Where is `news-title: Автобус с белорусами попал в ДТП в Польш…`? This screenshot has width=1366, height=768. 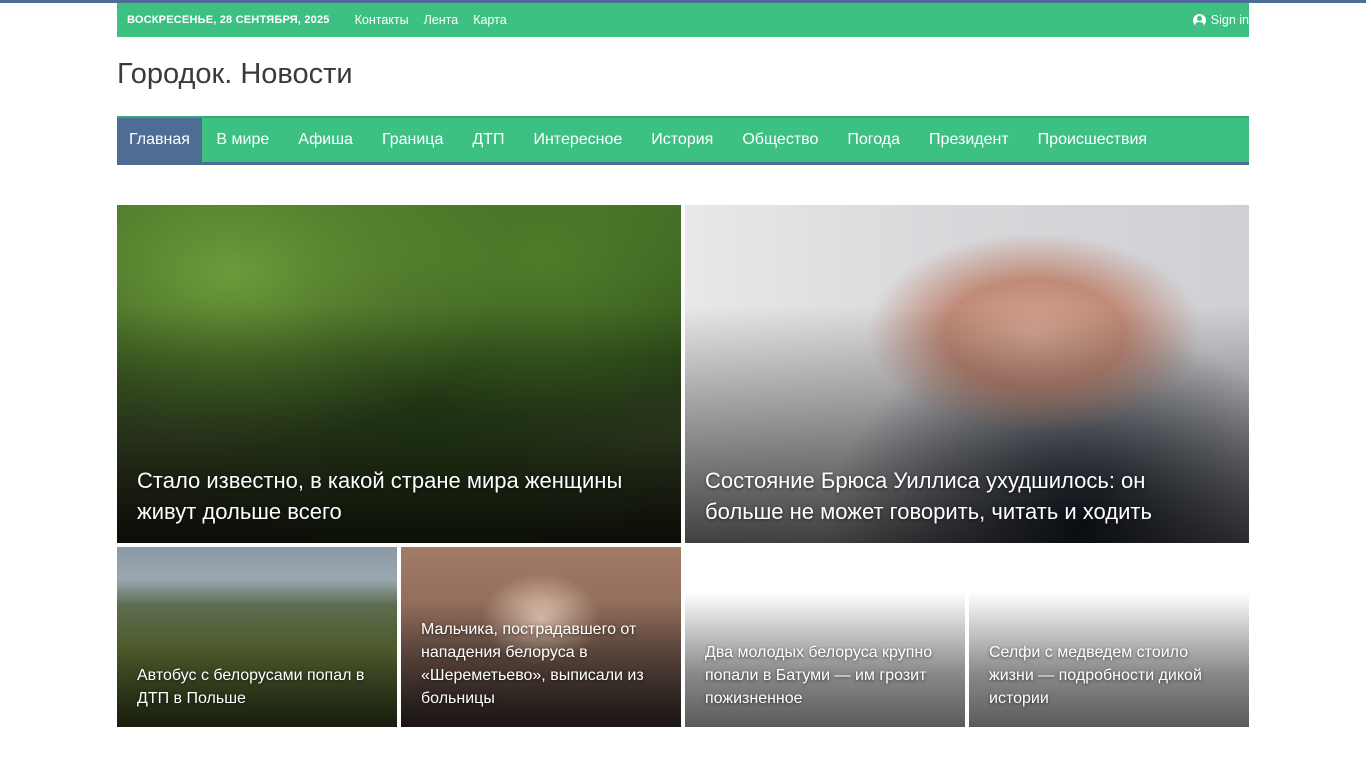
news-title: Автобус с белорусами попал в ДТП в Польш… is located at coordinates (257, 687).